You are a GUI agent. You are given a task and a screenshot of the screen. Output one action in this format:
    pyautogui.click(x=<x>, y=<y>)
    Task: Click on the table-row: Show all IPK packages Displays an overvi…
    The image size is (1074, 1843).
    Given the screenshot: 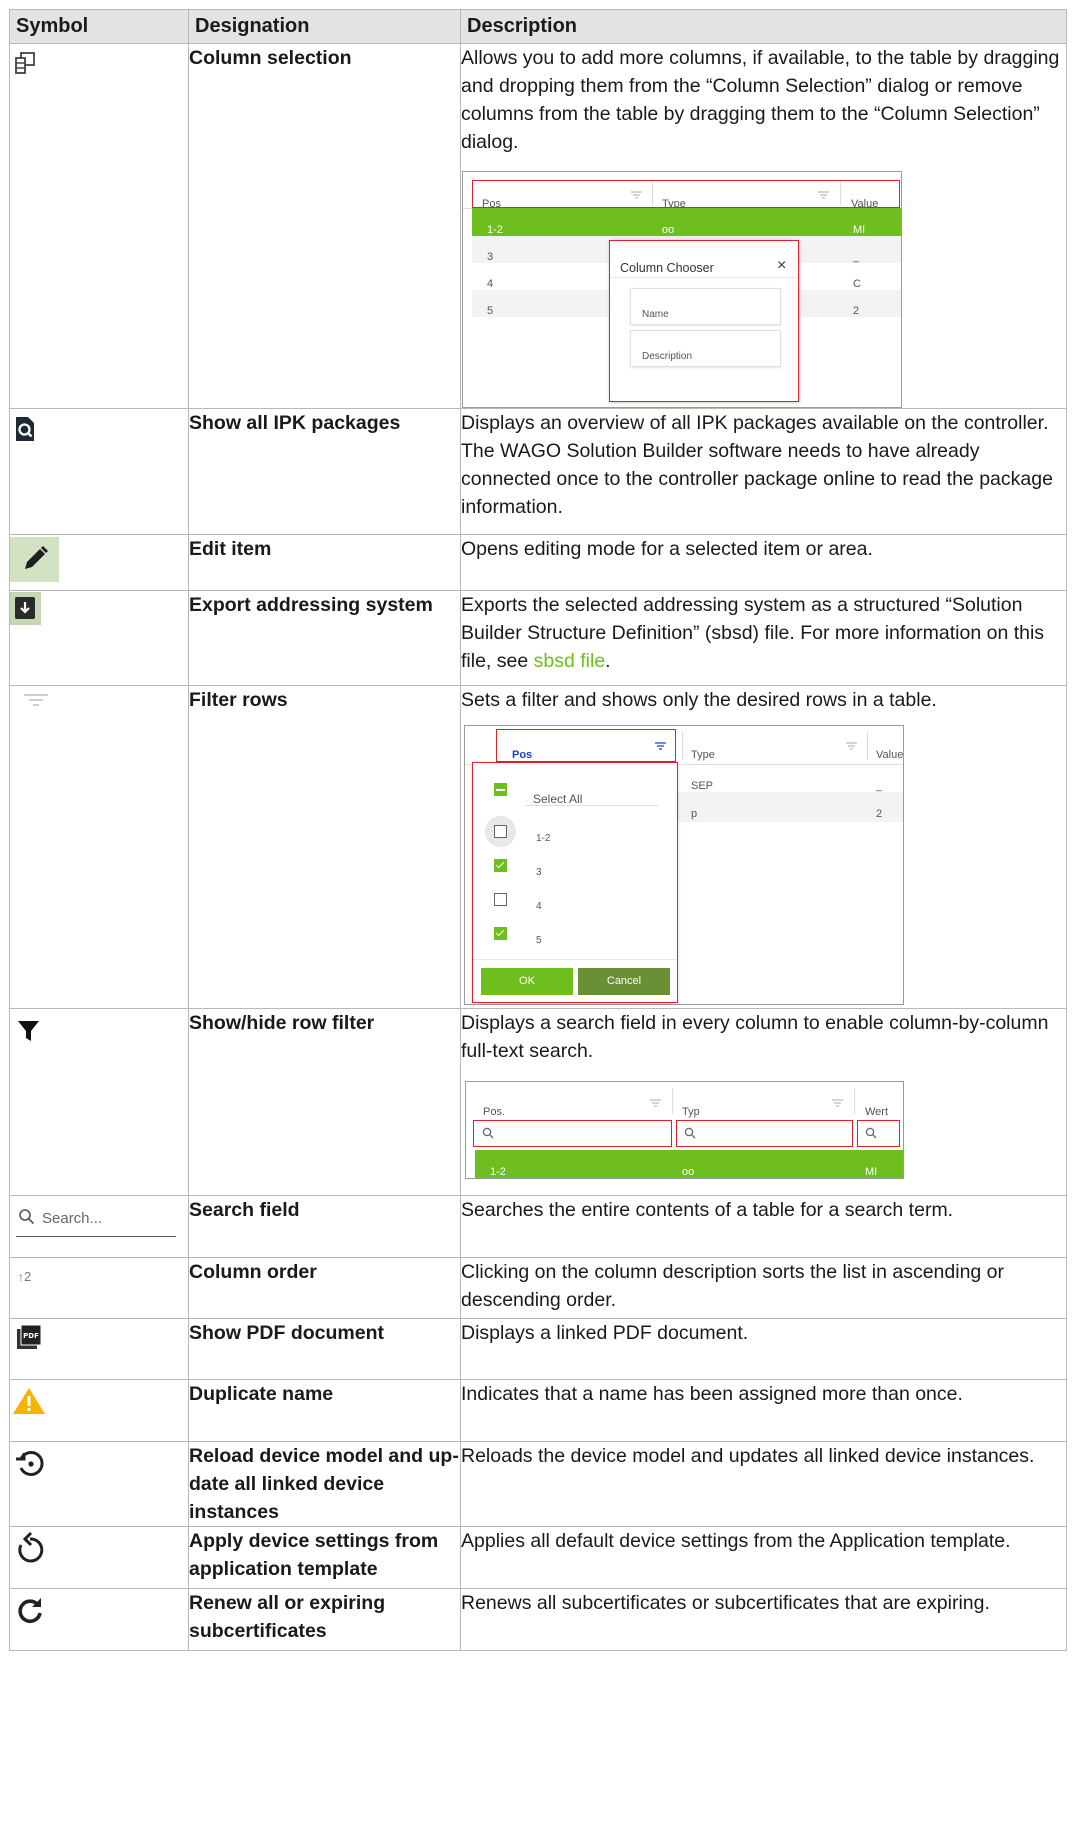 What is the action you would take?
    pyautogui.click(x=538, y=471)
    